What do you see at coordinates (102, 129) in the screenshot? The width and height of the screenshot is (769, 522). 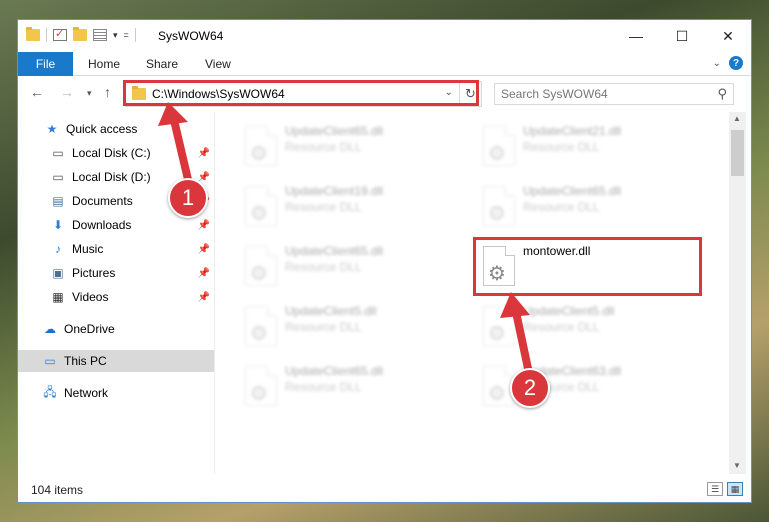 I see `sidebar-item-label: Quick access` at bounding box center [102, 129].